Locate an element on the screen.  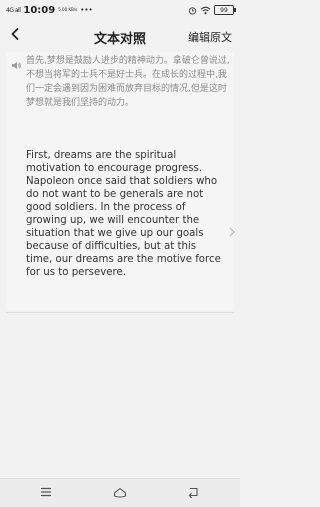
signal-indicator: 4G all is located at coordinates (13, 10).